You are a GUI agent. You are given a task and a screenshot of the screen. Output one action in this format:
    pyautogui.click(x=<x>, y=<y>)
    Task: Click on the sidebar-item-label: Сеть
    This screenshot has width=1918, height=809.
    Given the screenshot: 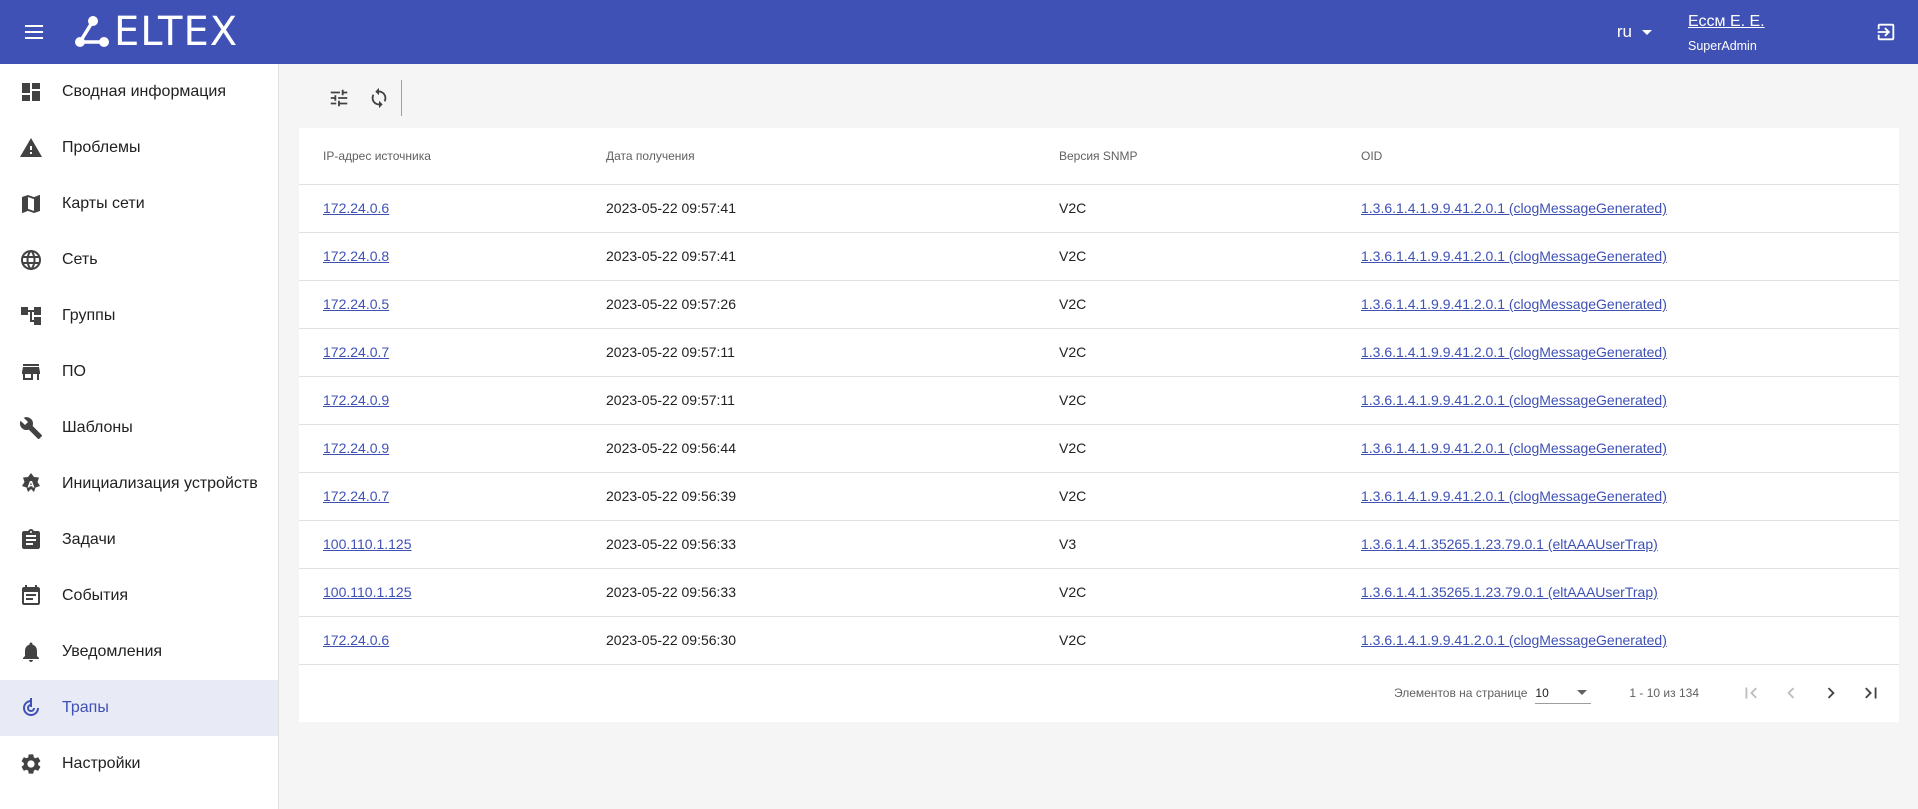 What is the action you would take?
    pyautogui.click(x=80, y=259)
    